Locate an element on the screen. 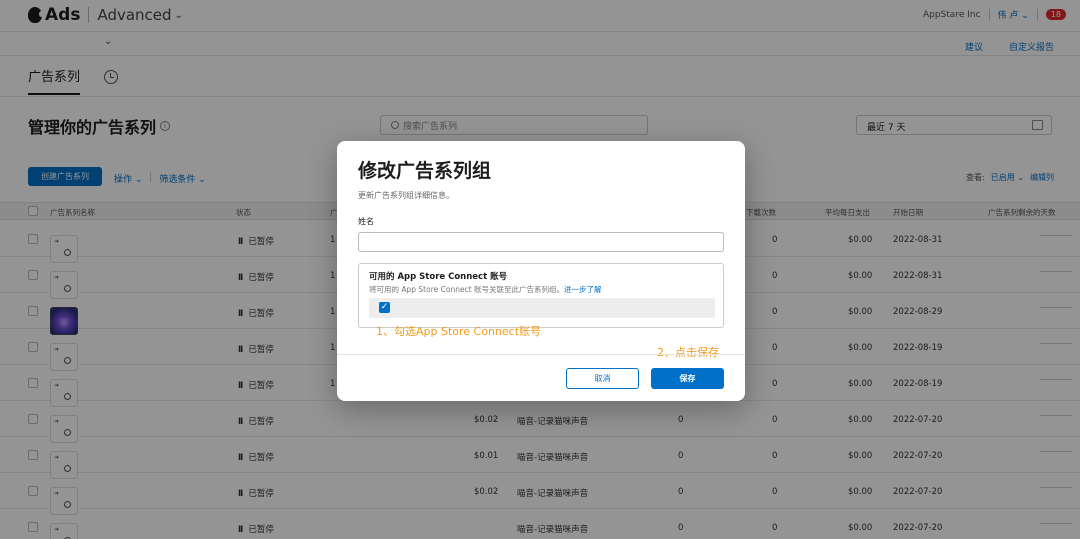 The height and width of the screenshot is (539, 1080). modal-title: 修改广告系列组 is located at coordinates (425, 171).